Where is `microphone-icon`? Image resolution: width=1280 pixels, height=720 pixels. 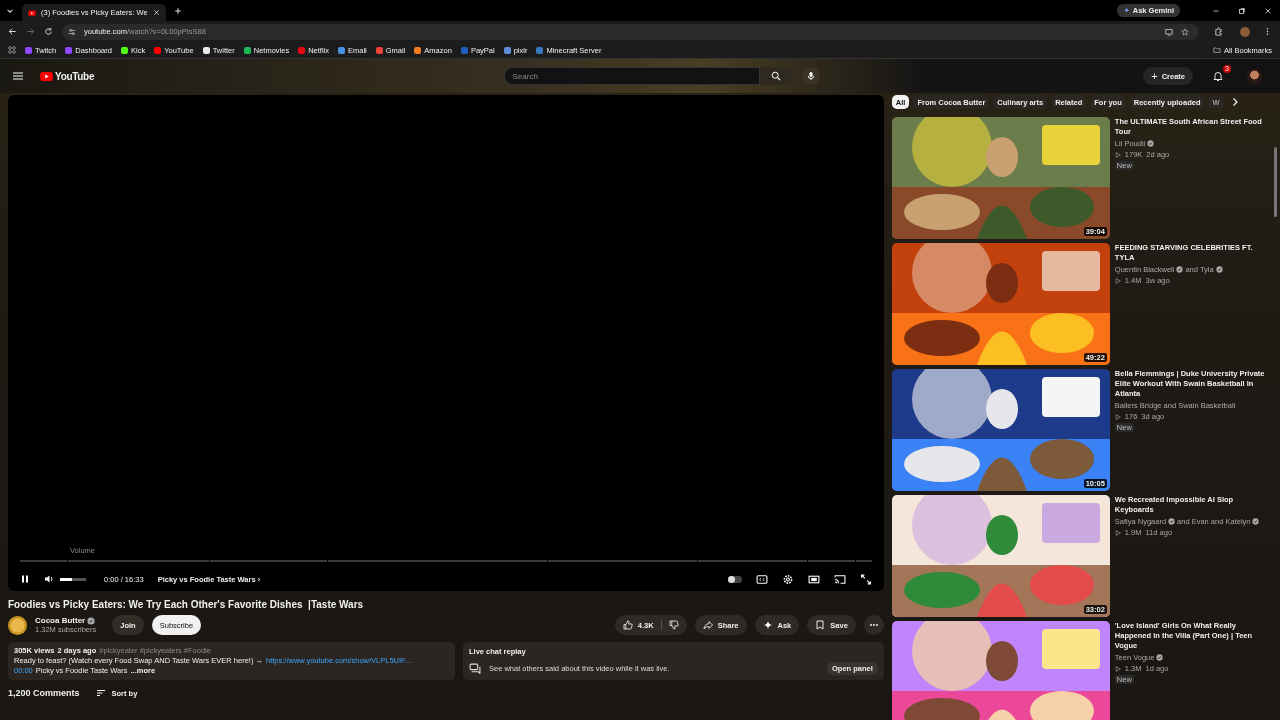 microphone-icon is located at coordinates (810, 76).